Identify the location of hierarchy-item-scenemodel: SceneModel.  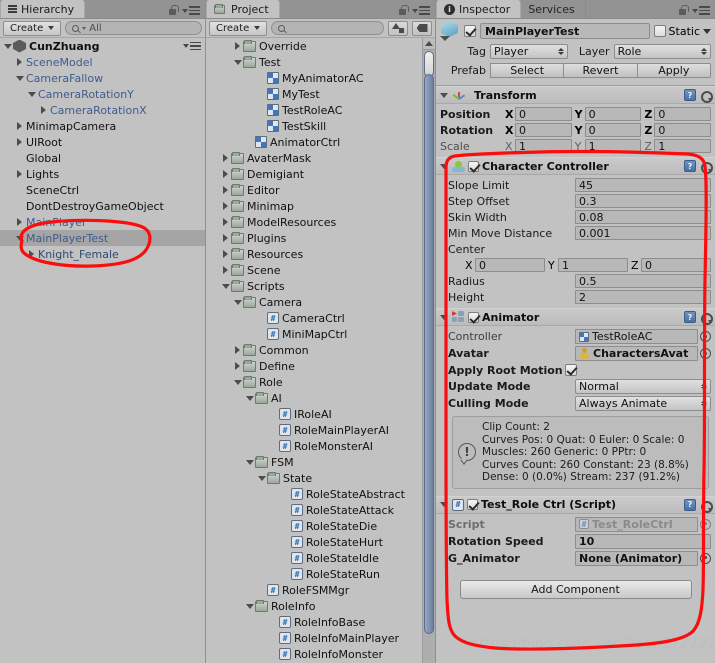
(102, 62).